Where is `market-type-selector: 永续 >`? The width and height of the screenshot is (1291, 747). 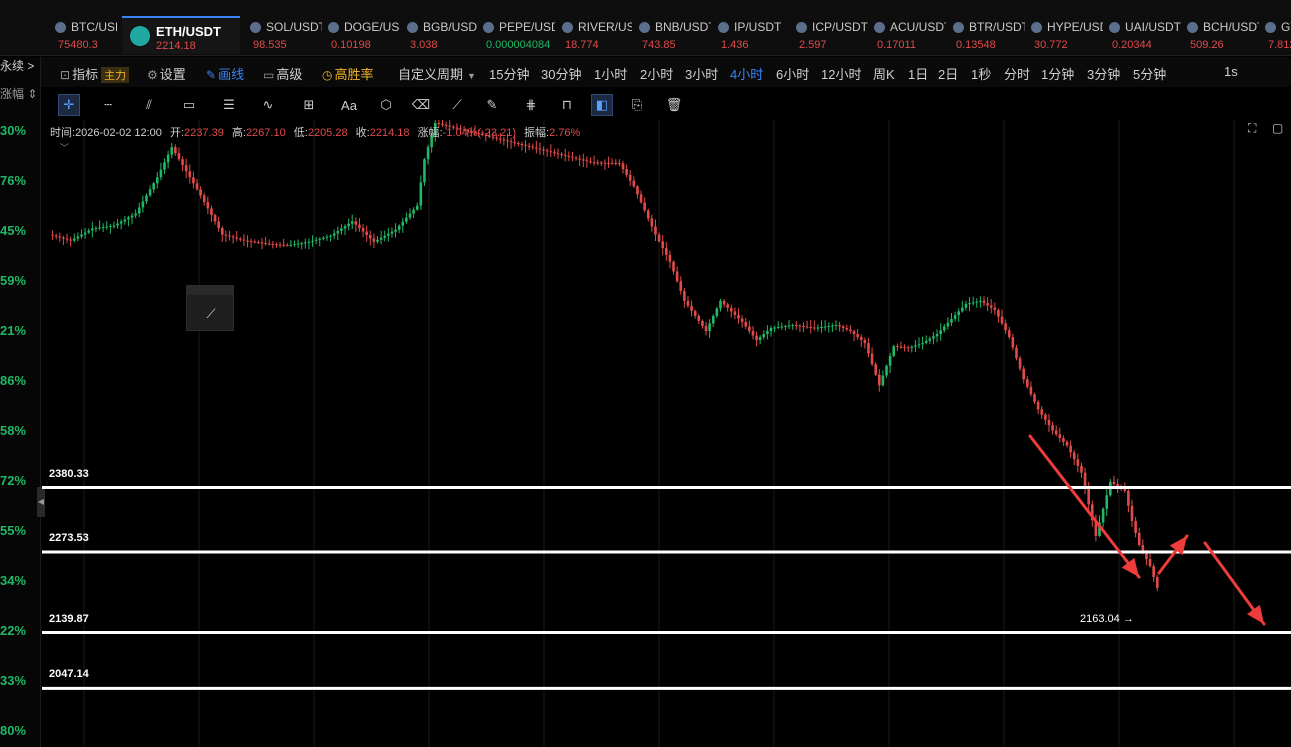 market-type-selector: 永续 > is located at coordinates (20, 65).